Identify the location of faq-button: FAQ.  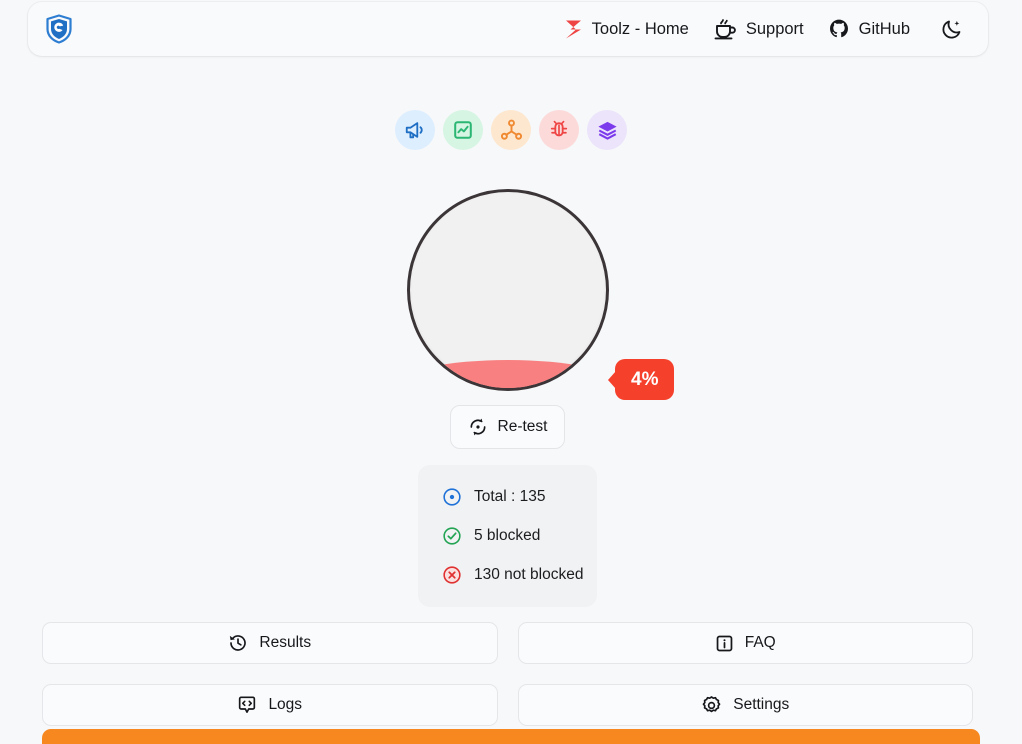
(745, 643).